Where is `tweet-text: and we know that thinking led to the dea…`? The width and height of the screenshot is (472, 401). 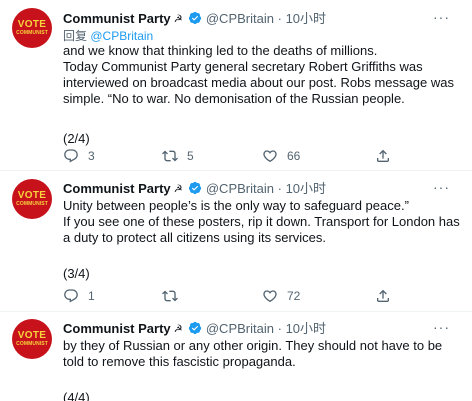
tweet-text: and we know that thinking led to the dea… is located at coordinates (258, 74).